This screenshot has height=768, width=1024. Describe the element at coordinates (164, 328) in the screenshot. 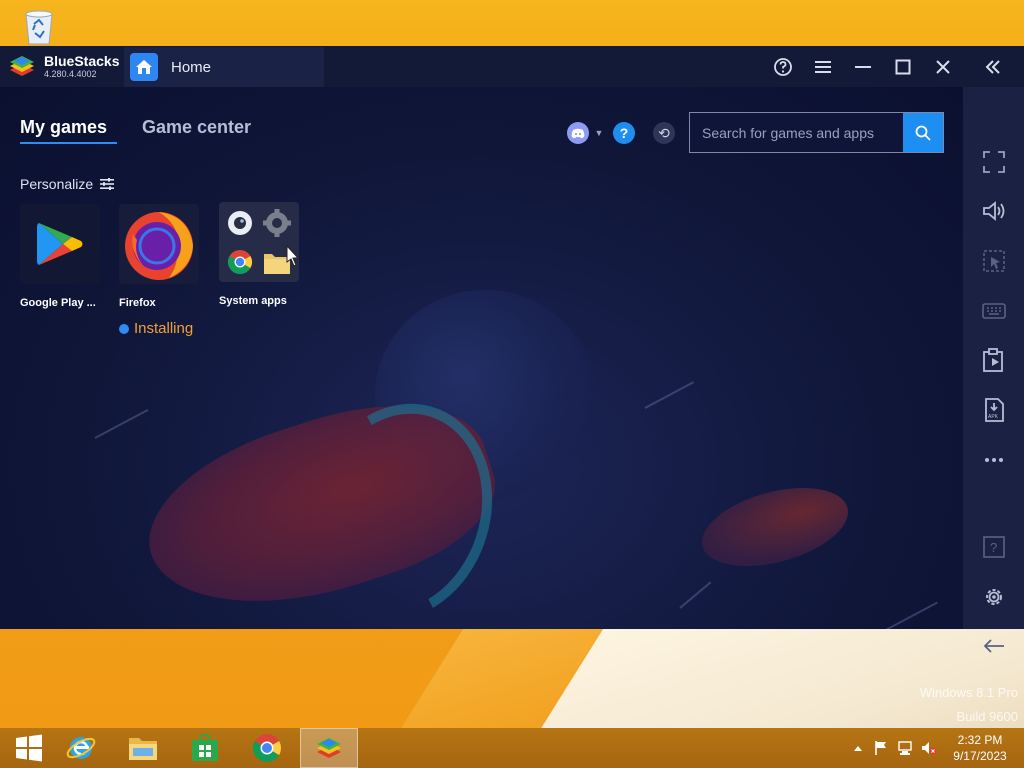

I see `install-status-label: Installing` at that location.